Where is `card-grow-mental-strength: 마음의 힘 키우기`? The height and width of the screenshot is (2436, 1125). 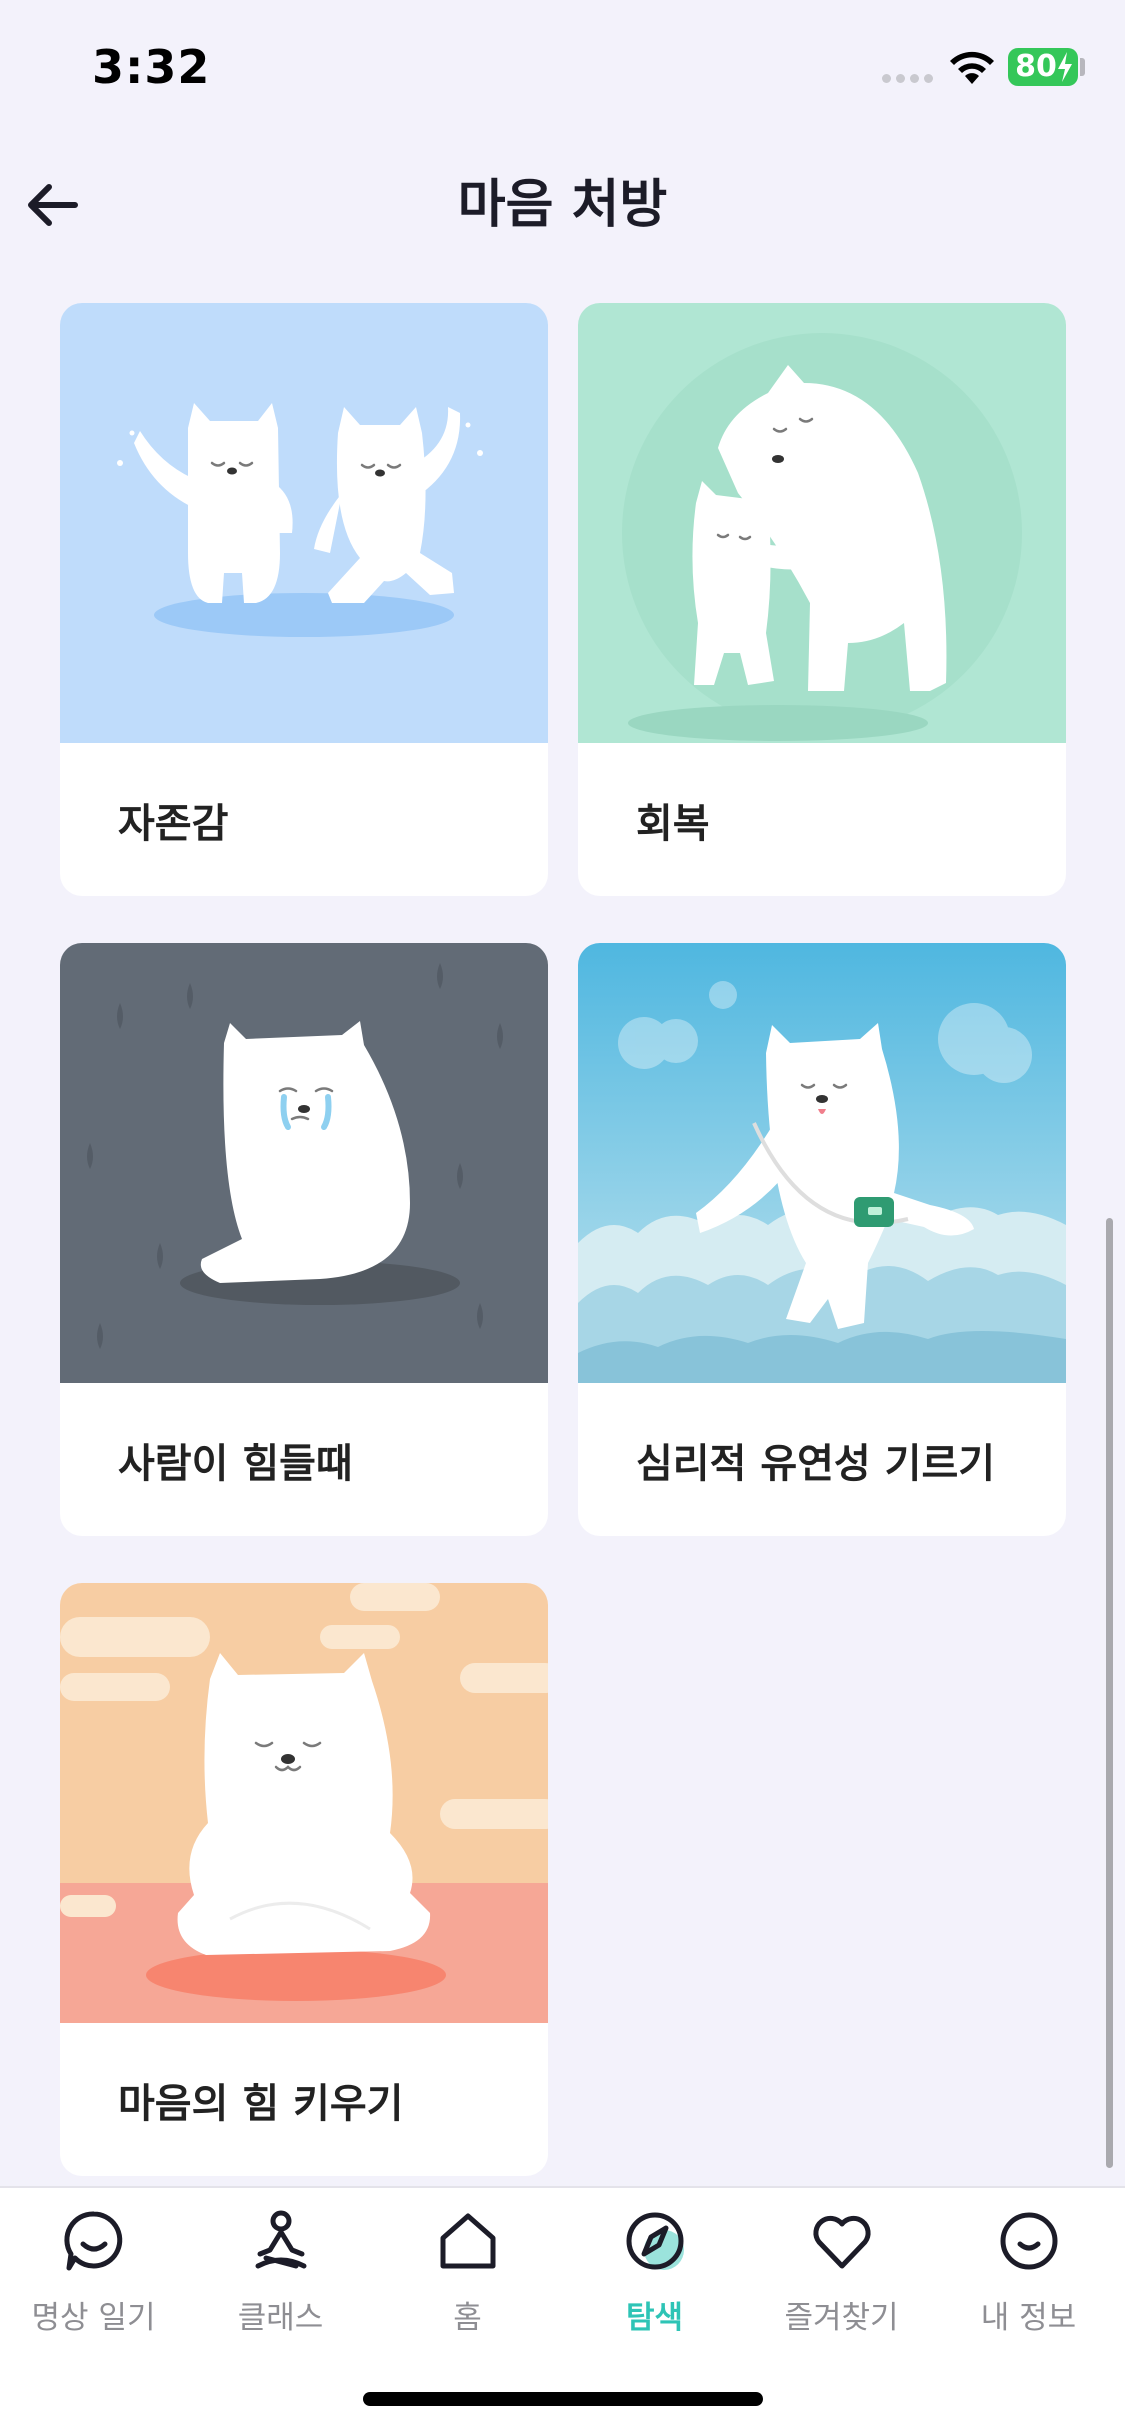 card-grow-mental-strength: 마음의 힘 키우기 is located at coordinates (304, 1879).